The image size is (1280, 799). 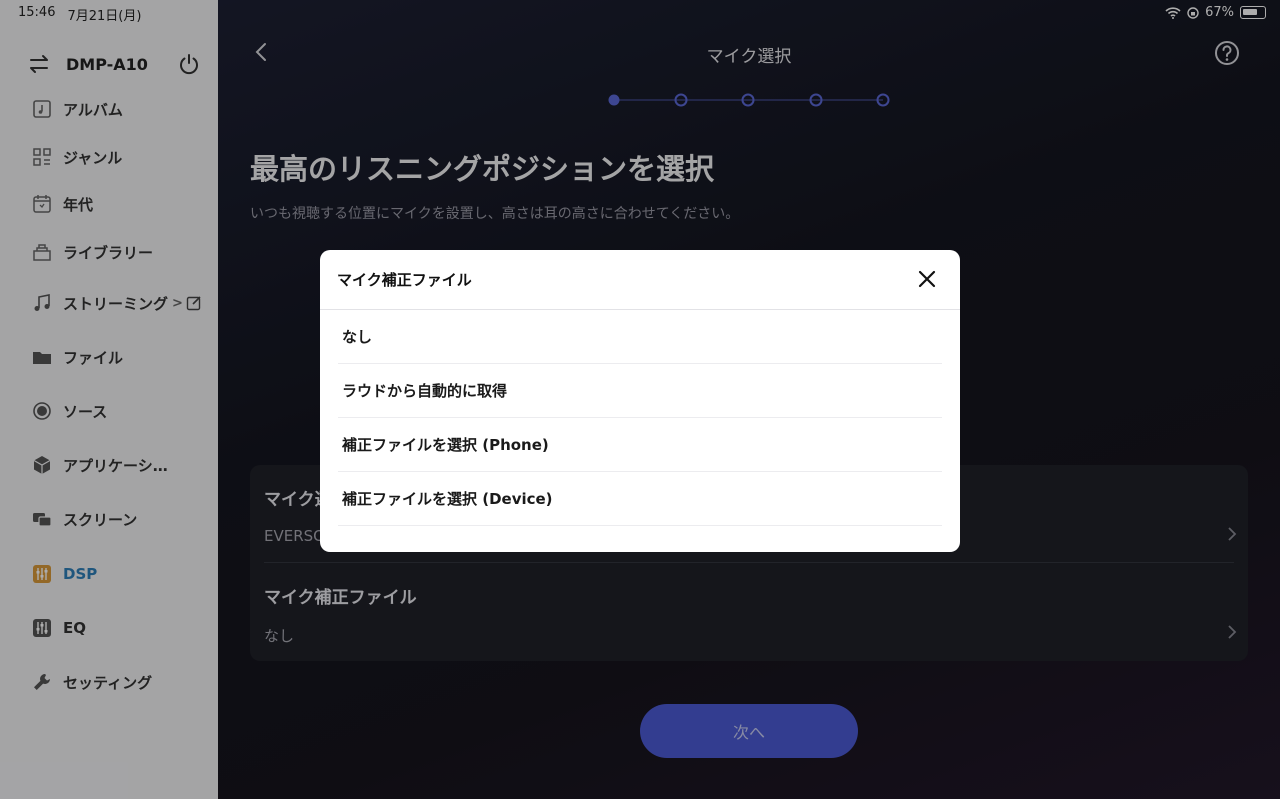 I want to click on dialog-title: マイク補正ファイル, so click(x=404, y=280).